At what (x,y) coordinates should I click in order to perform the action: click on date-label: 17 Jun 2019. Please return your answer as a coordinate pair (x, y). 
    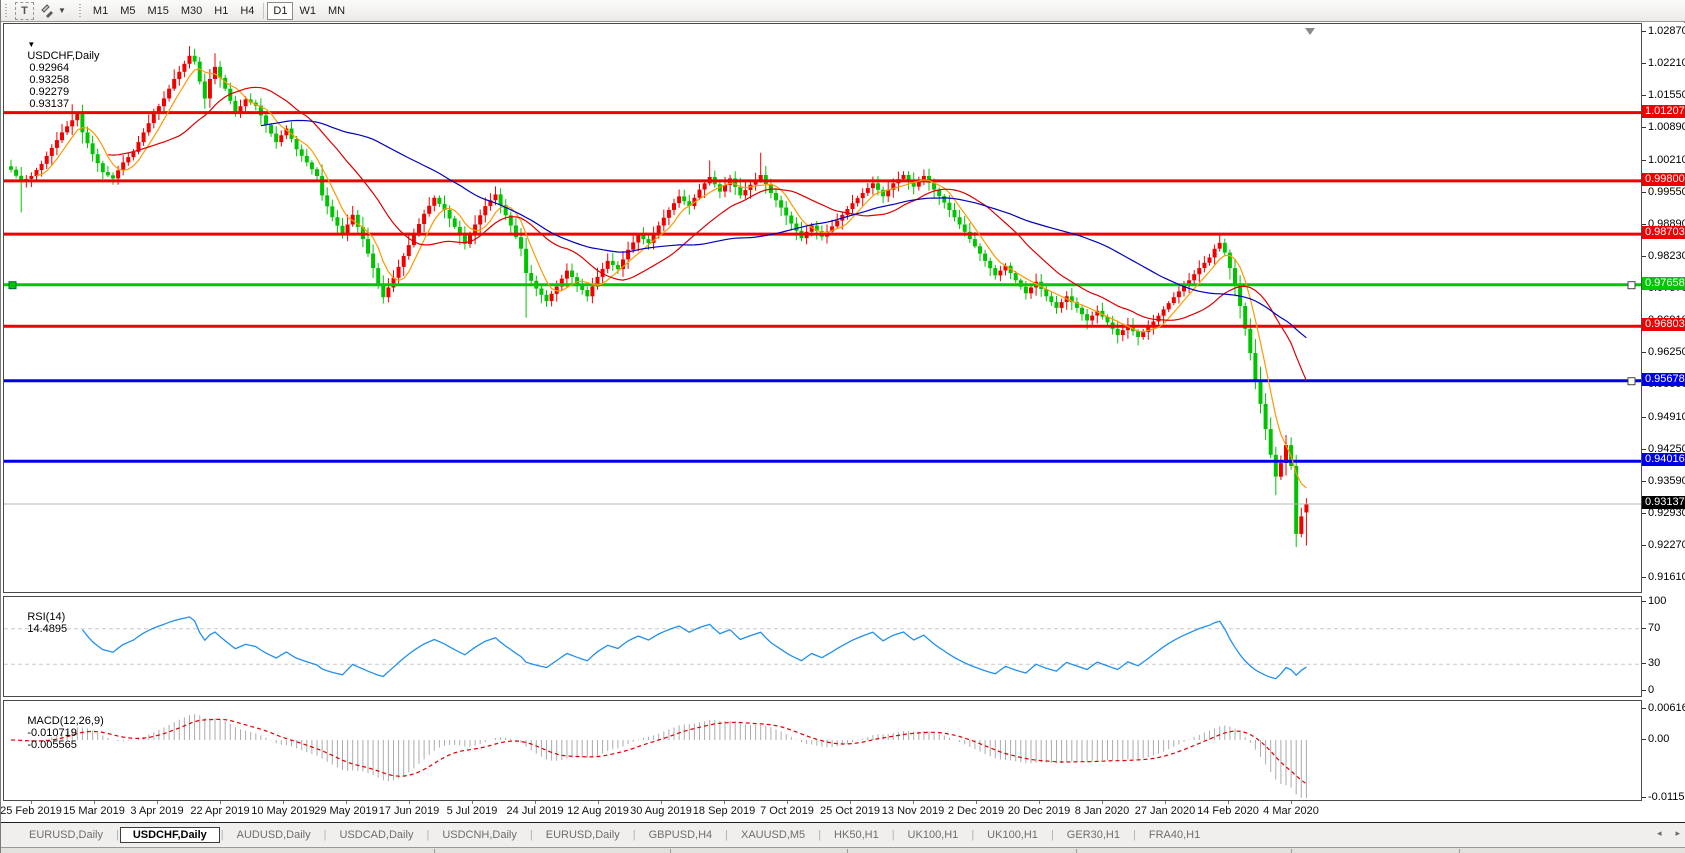
    Looking at the image, I should click on (409, 811).